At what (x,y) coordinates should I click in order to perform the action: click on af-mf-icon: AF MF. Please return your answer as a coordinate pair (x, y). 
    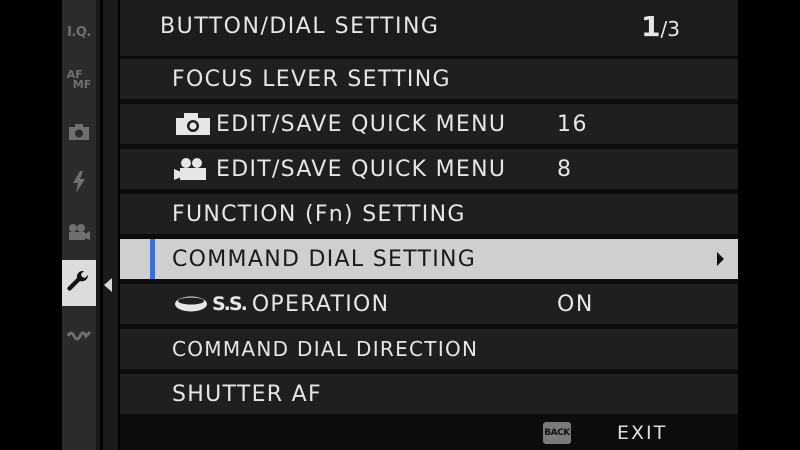
    Looking at the image, I should click on (79, 80).